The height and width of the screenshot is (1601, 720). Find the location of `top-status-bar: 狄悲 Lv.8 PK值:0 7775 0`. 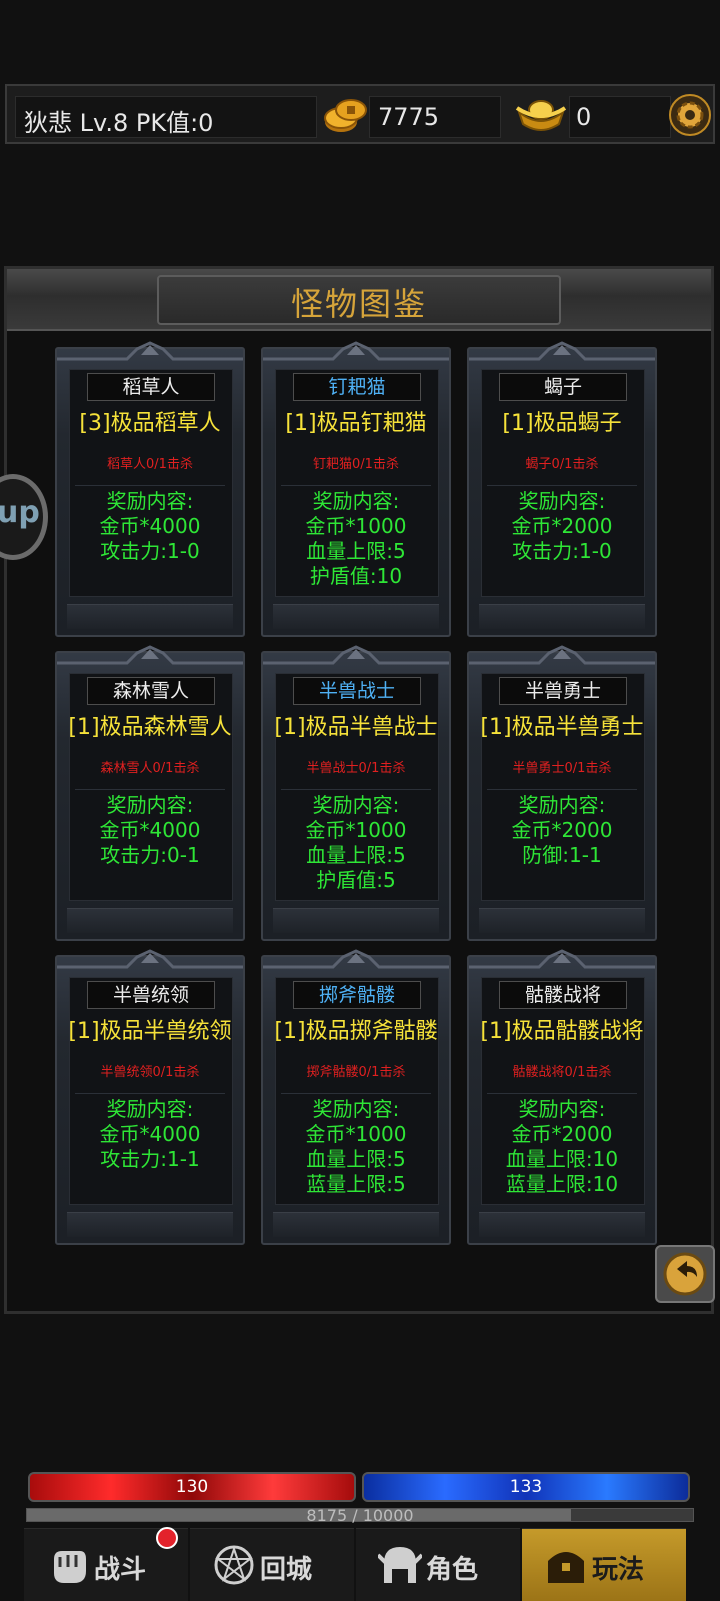

top-status-bar: 狄悲 Lv.8 PK值:0 7775 0 is located at coordinates (360, 114).